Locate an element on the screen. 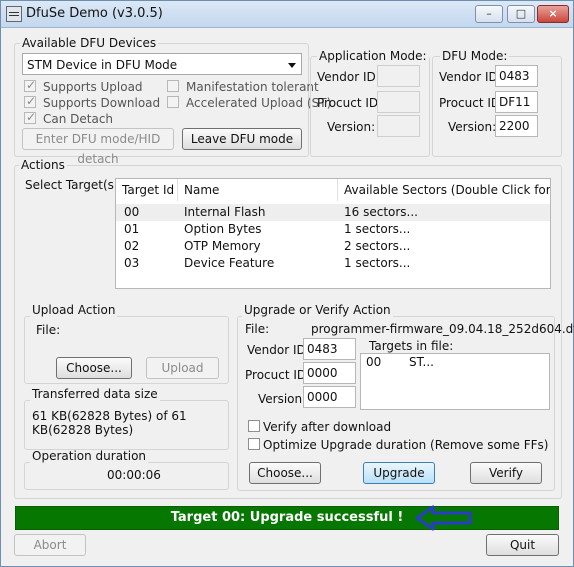 The height and width of the screenshot is (567, 574). upgrade-file-label: File: is located at coordinates (257, 329).